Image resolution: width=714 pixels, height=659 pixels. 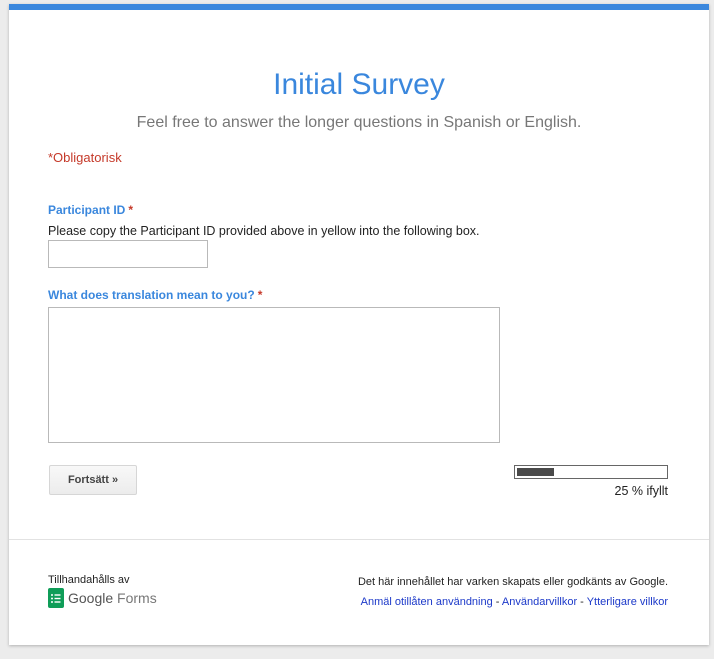 What do you see at coordinates (359, 84) in the screenshot?
I see `form-title: Initial Survey` at bounding box center [359, 84].